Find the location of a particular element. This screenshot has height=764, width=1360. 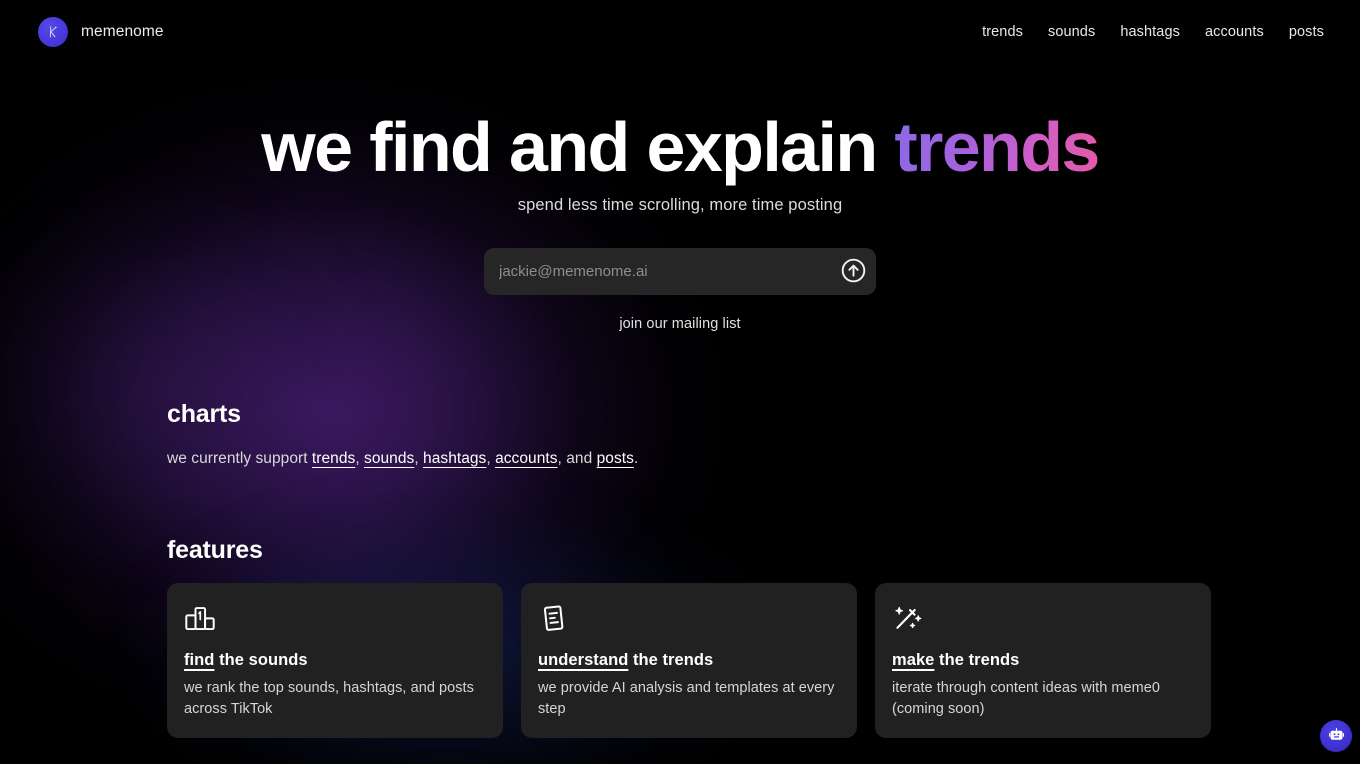

feature-card-find-title: find the sounds is located at coordinates (335, 660).